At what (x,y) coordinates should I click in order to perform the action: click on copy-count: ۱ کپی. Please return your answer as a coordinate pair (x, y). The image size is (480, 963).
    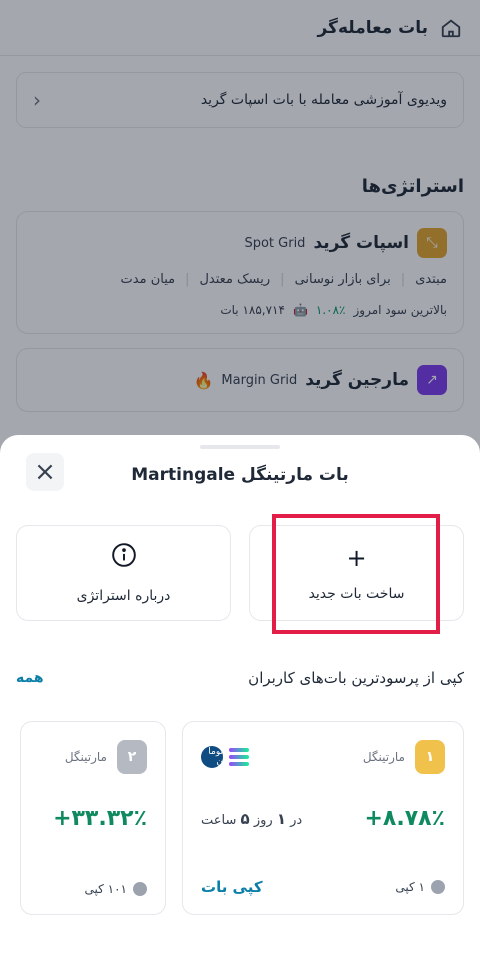
    Looking at the image, I should click on (420, 887).